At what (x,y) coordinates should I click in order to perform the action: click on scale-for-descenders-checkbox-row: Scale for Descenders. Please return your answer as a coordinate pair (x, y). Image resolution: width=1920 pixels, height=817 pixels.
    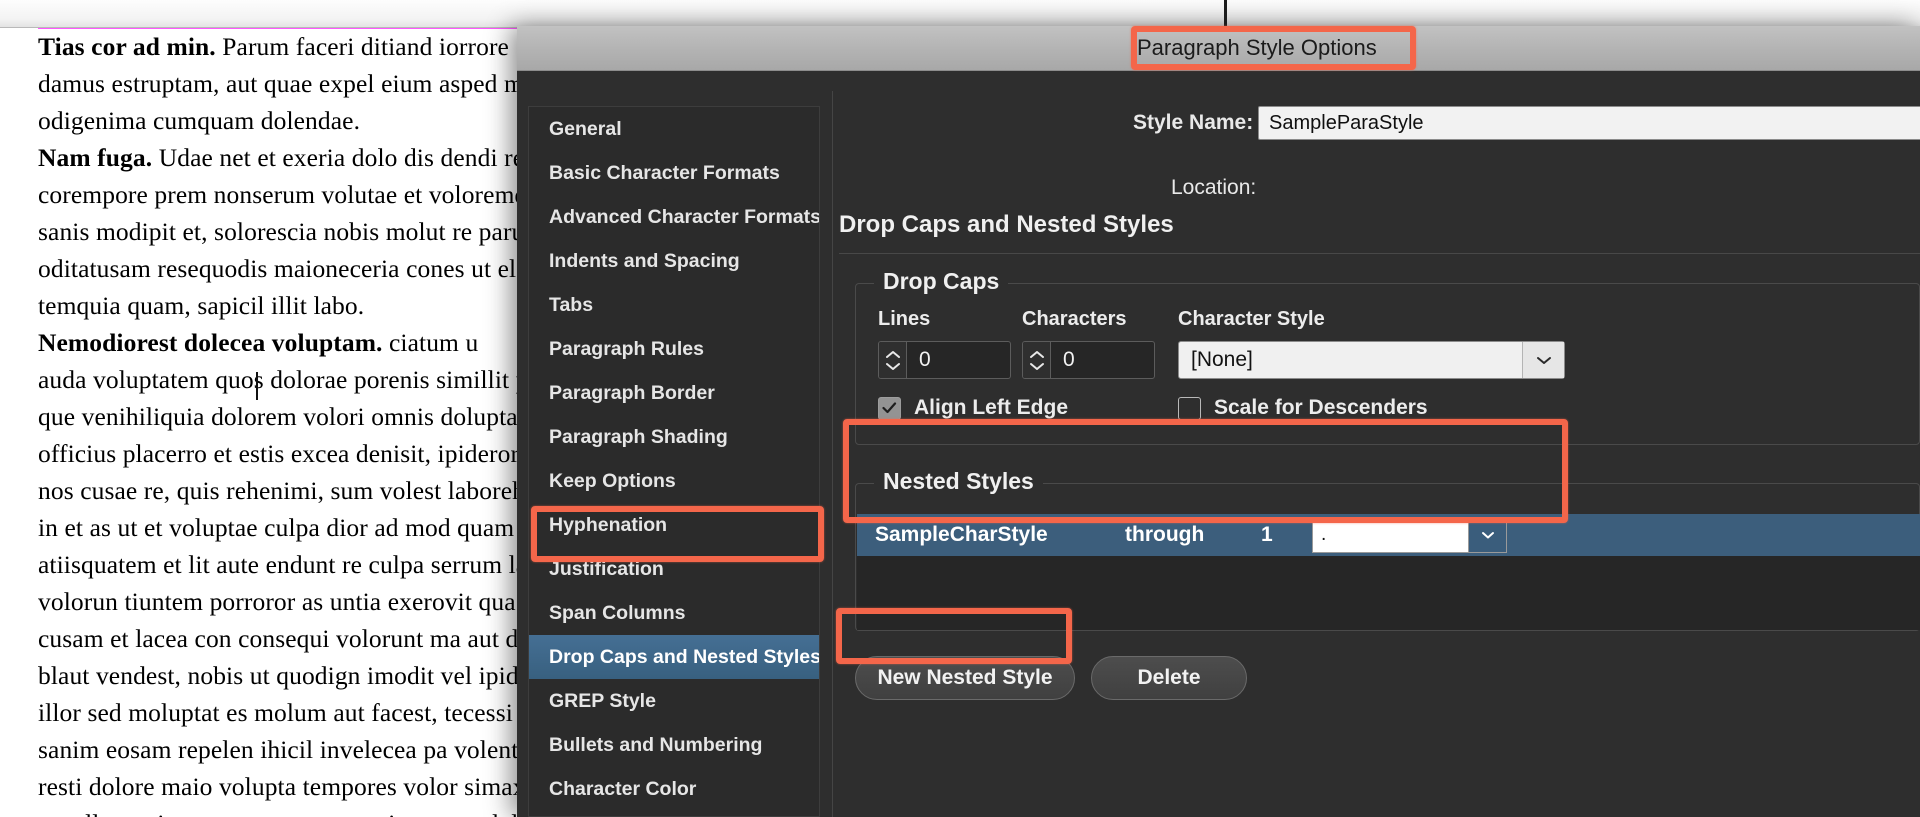
    Looking at the image, I should click on (1303, 408).